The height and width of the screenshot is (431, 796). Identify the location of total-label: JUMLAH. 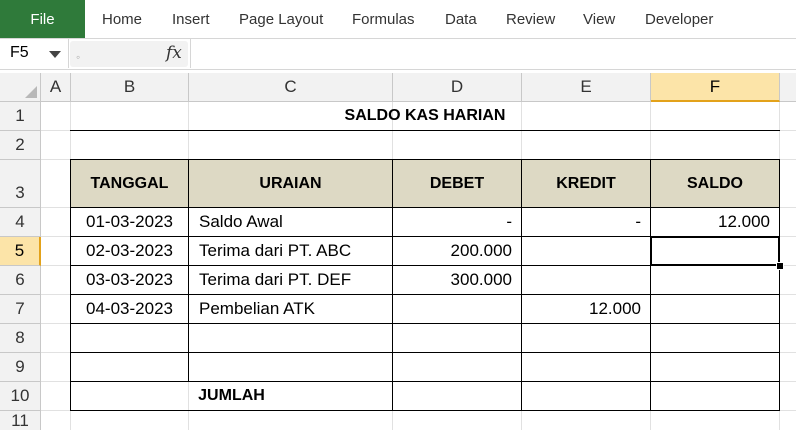
(231, 396).